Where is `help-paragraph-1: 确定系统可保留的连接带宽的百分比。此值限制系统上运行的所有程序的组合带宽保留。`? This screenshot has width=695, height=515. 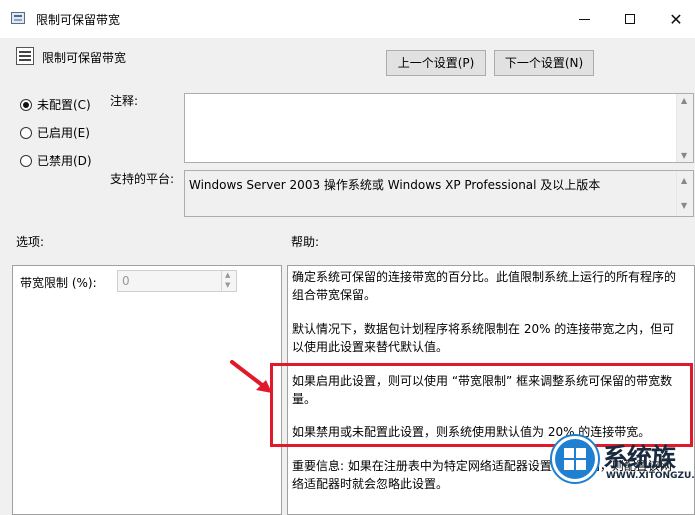
help-paragraph-1: 确定系统可保留的连接带宽的百分比。此值限制系统上运行的所有程序的组合带宽保留。 is located at coordinates (484, 286).